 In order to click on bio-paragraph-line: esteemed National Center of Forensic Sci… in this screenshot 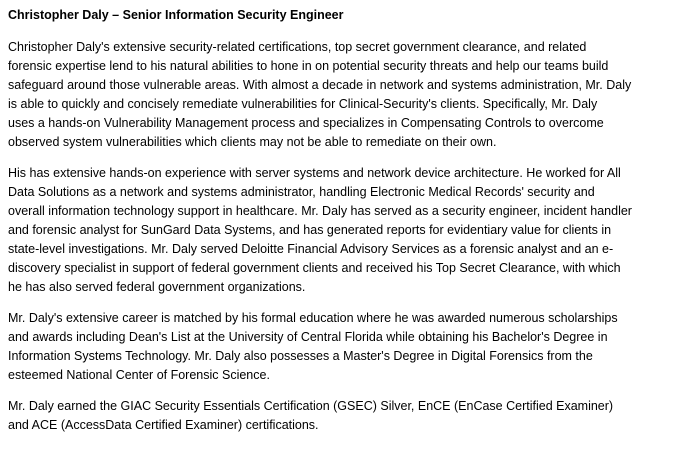, I will do `click(139, 375)`.